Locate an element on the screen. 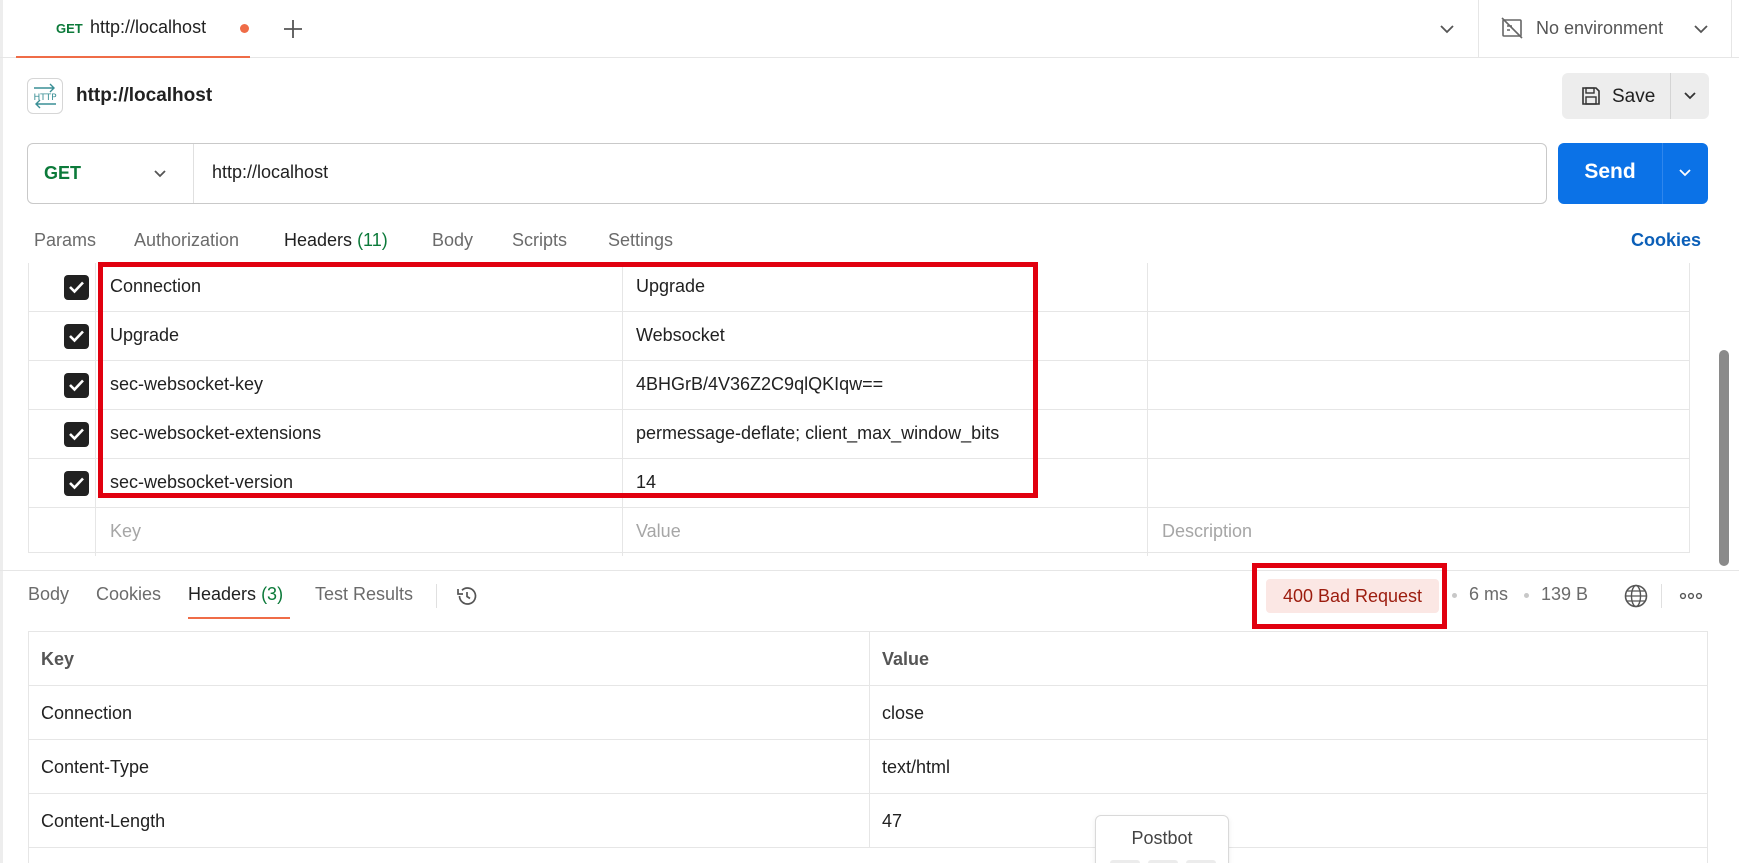 This screenshot has height=863, width=1739. request-tab: GET http://localhost is located at coordinates (133, 29).